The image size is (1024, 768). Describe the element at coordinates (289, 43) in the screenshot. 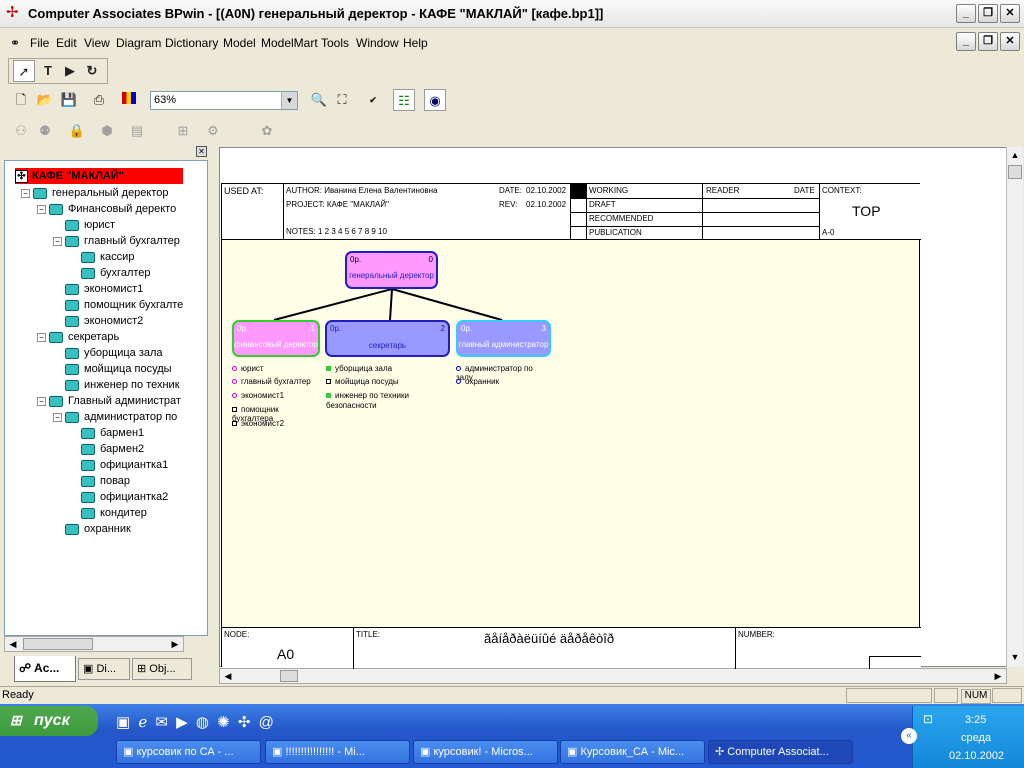

I see `menu-modelmart: ModelMart` at that location.